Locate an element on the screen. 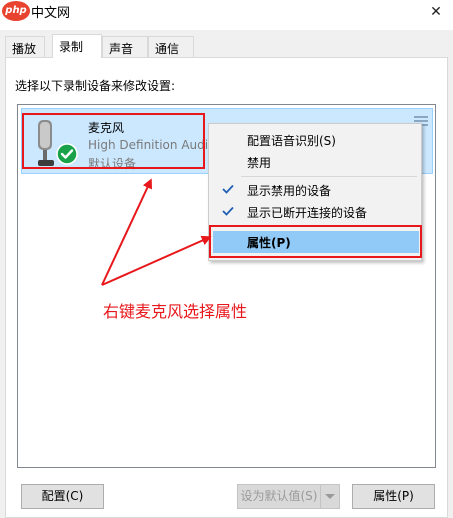 The image size is (453, 518). annotation-arrows is located at coordinates (156, 232).